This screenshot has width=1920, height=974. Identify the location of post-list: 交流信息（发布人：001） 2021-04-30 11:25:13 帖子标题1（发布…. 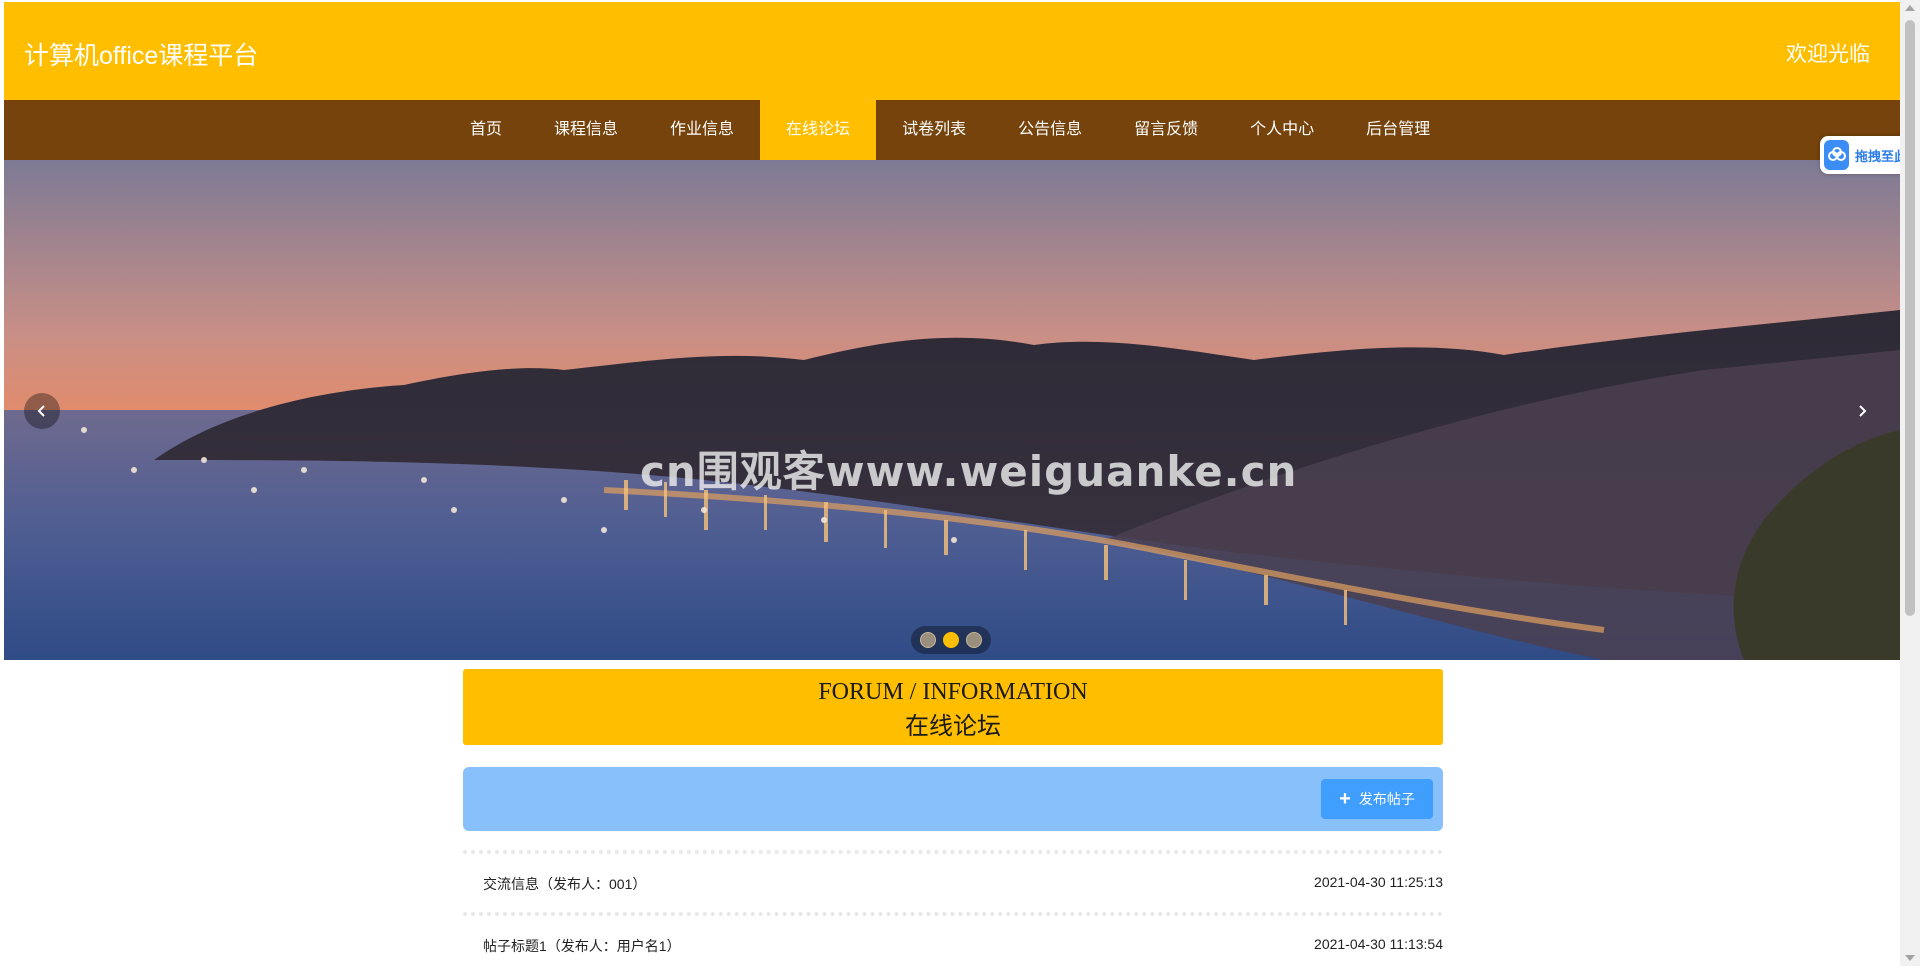
(953, 912).